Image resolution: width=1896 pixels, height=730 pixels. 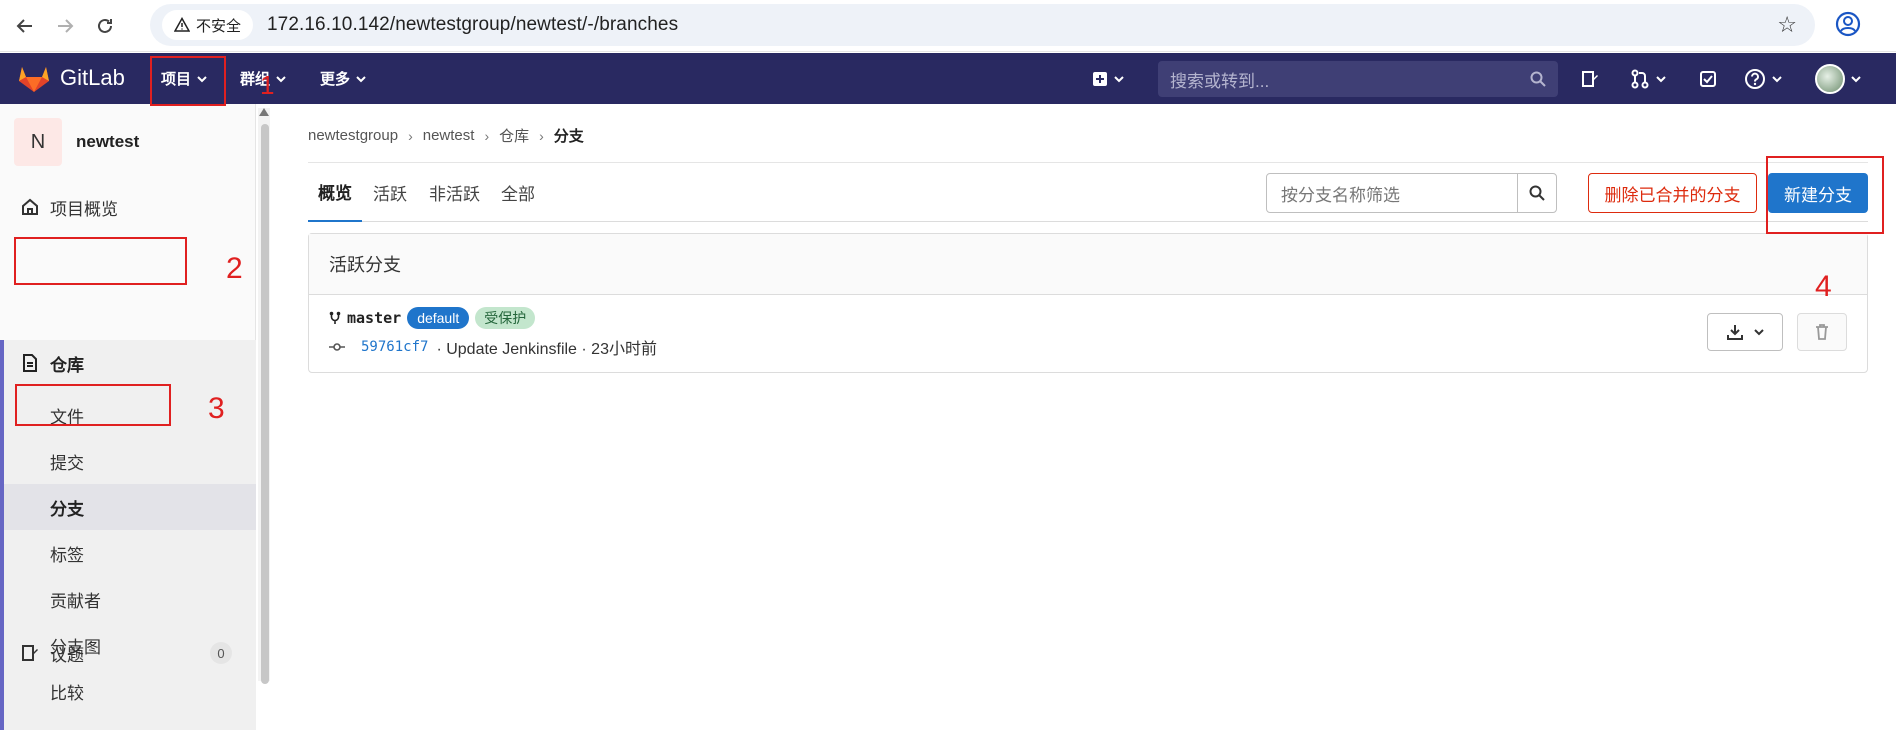 I want to click on forward-icon, so click(x=65, y=26).